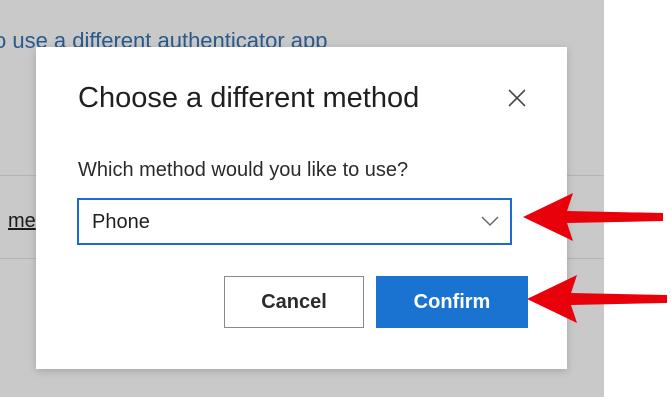 This screenshot has width=671, height=397. What do you see at coordinates (597, 299) in the screenshot?
I see `arrow-pointing-to-confirm-button` at bounding box center [597, 299].